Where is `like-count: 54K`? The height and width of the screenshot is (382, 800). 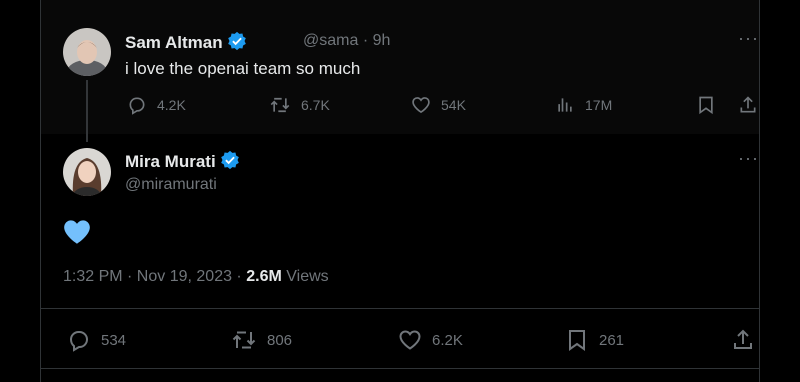 like-count: 54K is located at coordinates (453, 105).